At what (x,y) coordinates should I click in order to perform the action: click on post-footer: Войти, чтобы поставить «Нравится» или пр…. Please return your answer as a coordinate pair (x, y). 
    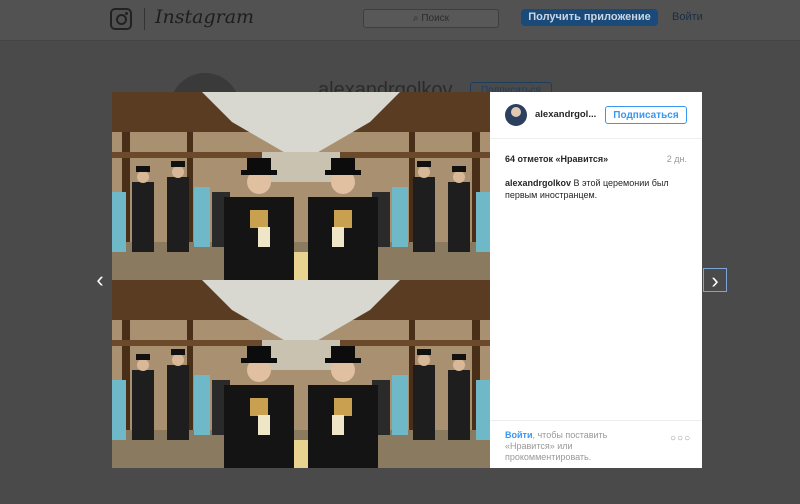
    Looking at the image, I should click on (596, 444).